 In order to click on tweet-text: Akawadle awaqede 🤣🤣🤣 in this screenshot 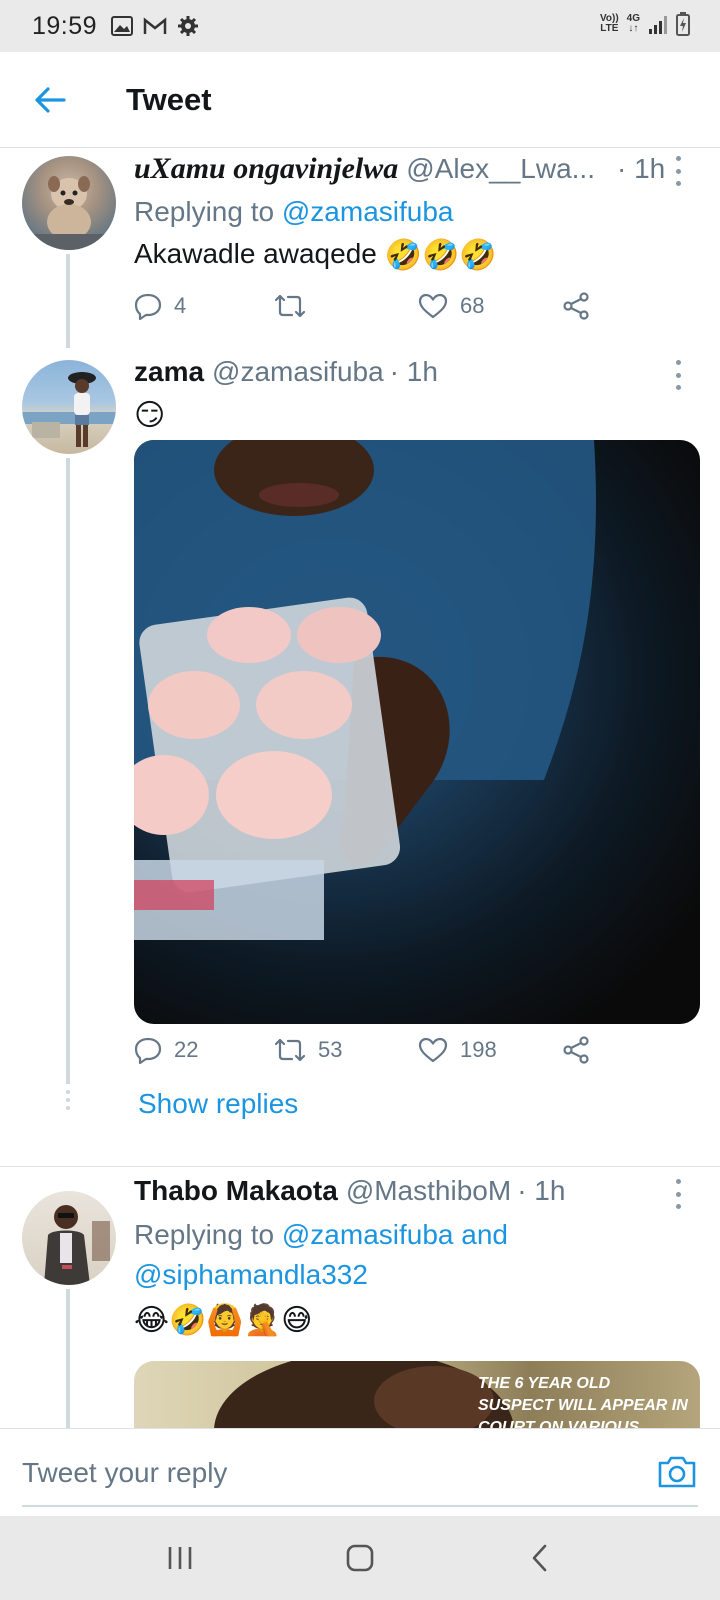, I will do `click(416, 255)`.